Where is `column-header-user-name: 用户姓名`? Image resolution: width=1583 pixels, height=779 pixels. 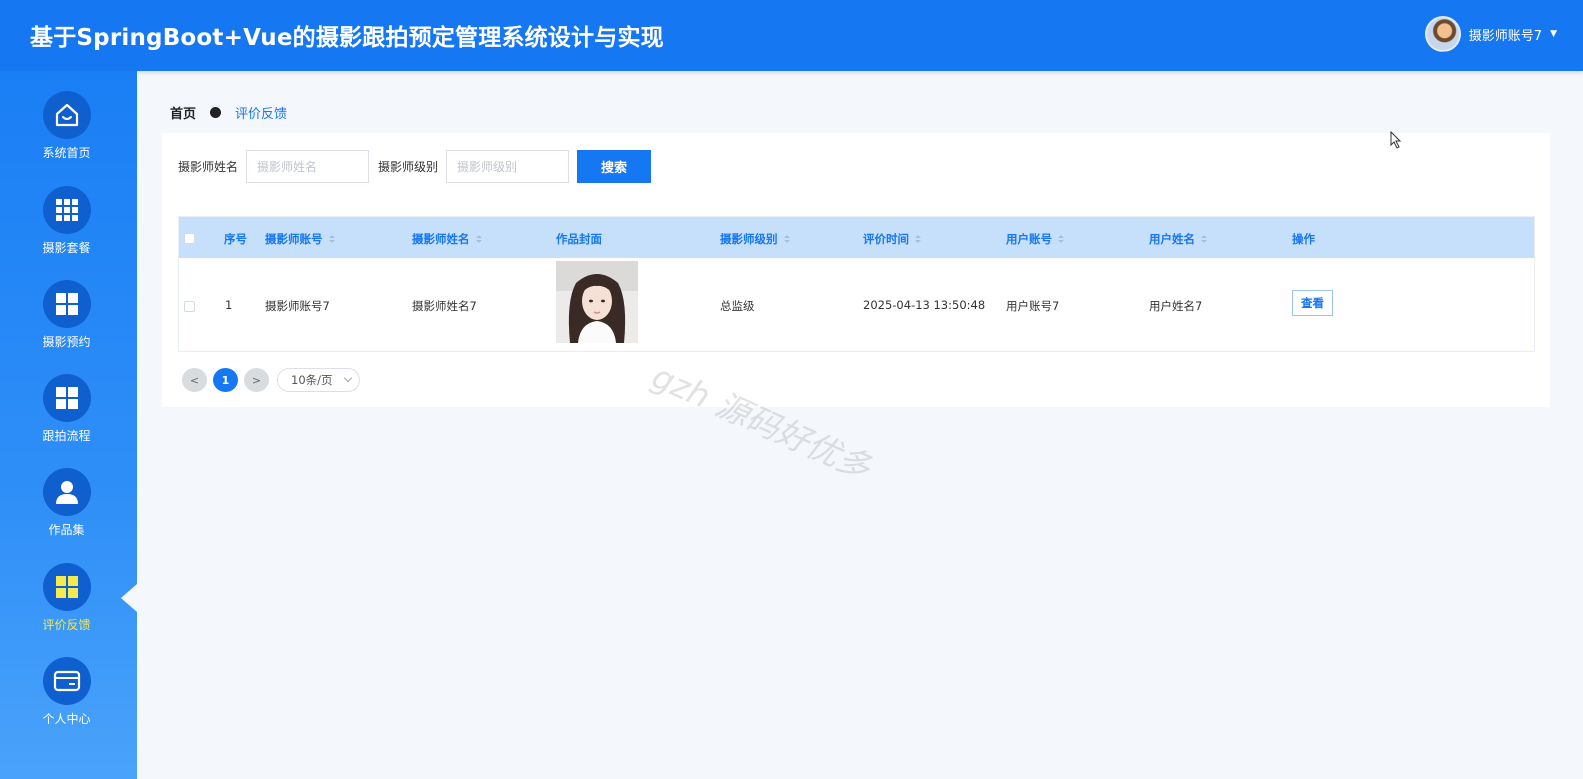
column-header-user-name: 用户姓名 is located at coordinates (1178, 239).